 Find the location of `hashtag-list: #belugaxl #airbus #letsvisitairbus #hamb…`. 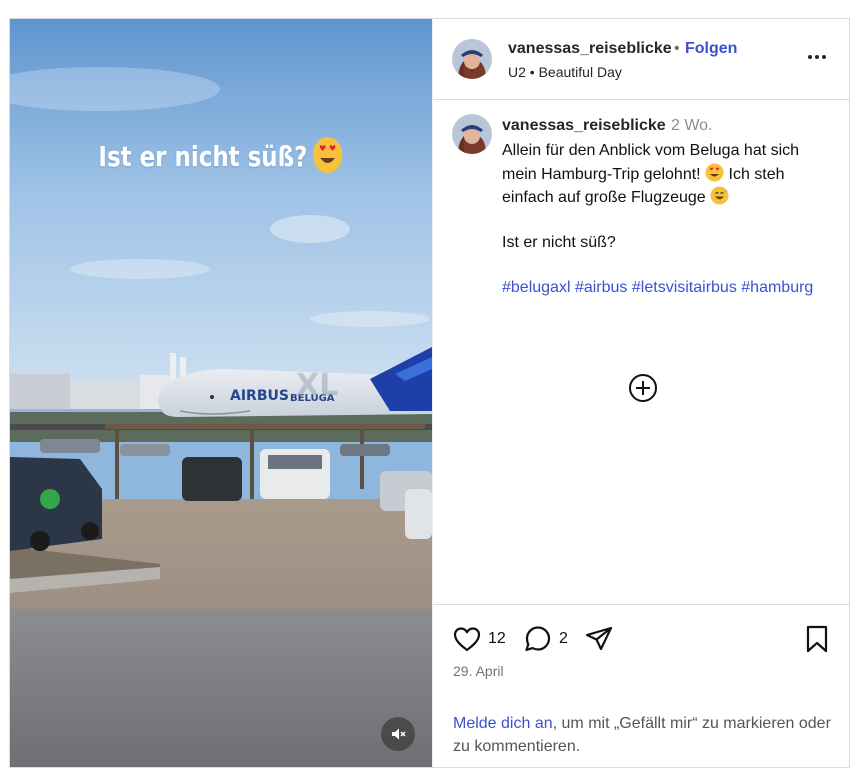

hashtag-list: #belugaxl #airbus #letsvisitairbus #hamb… is located at coordinates (669, 288).